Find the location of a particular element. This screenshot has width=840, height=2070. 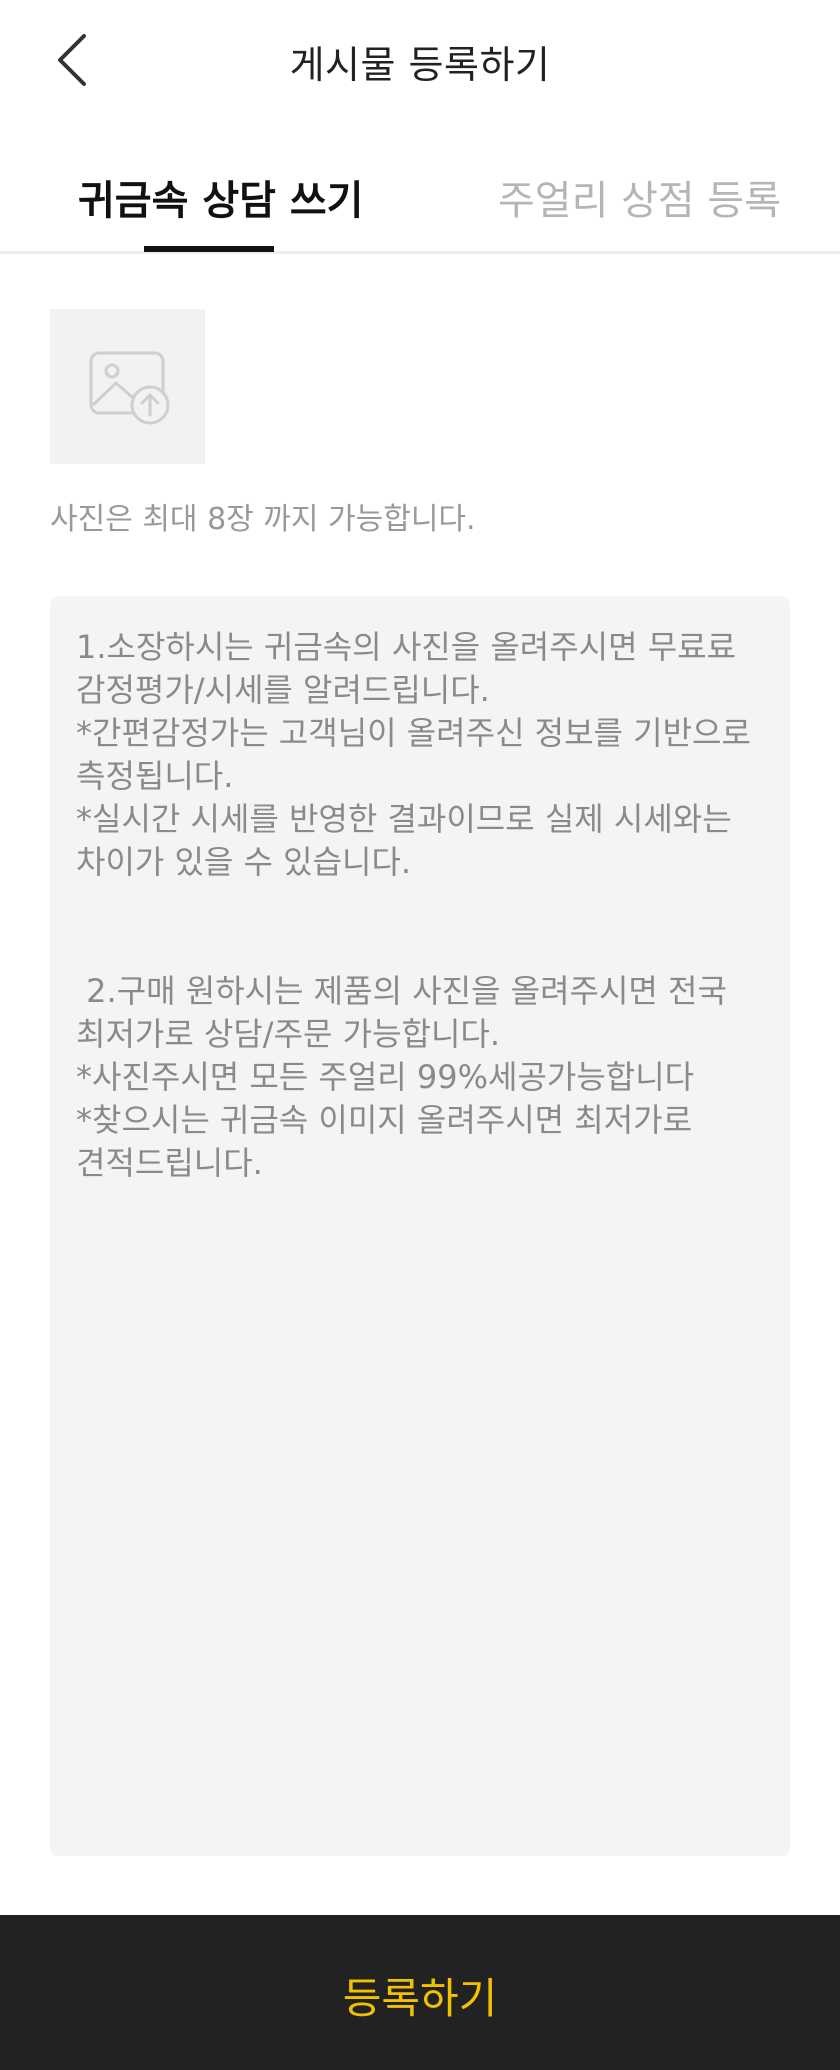

photo-limit-hint: 사진은 최대 8장 까지 가능합니다. is located at coordinates (263, 519).